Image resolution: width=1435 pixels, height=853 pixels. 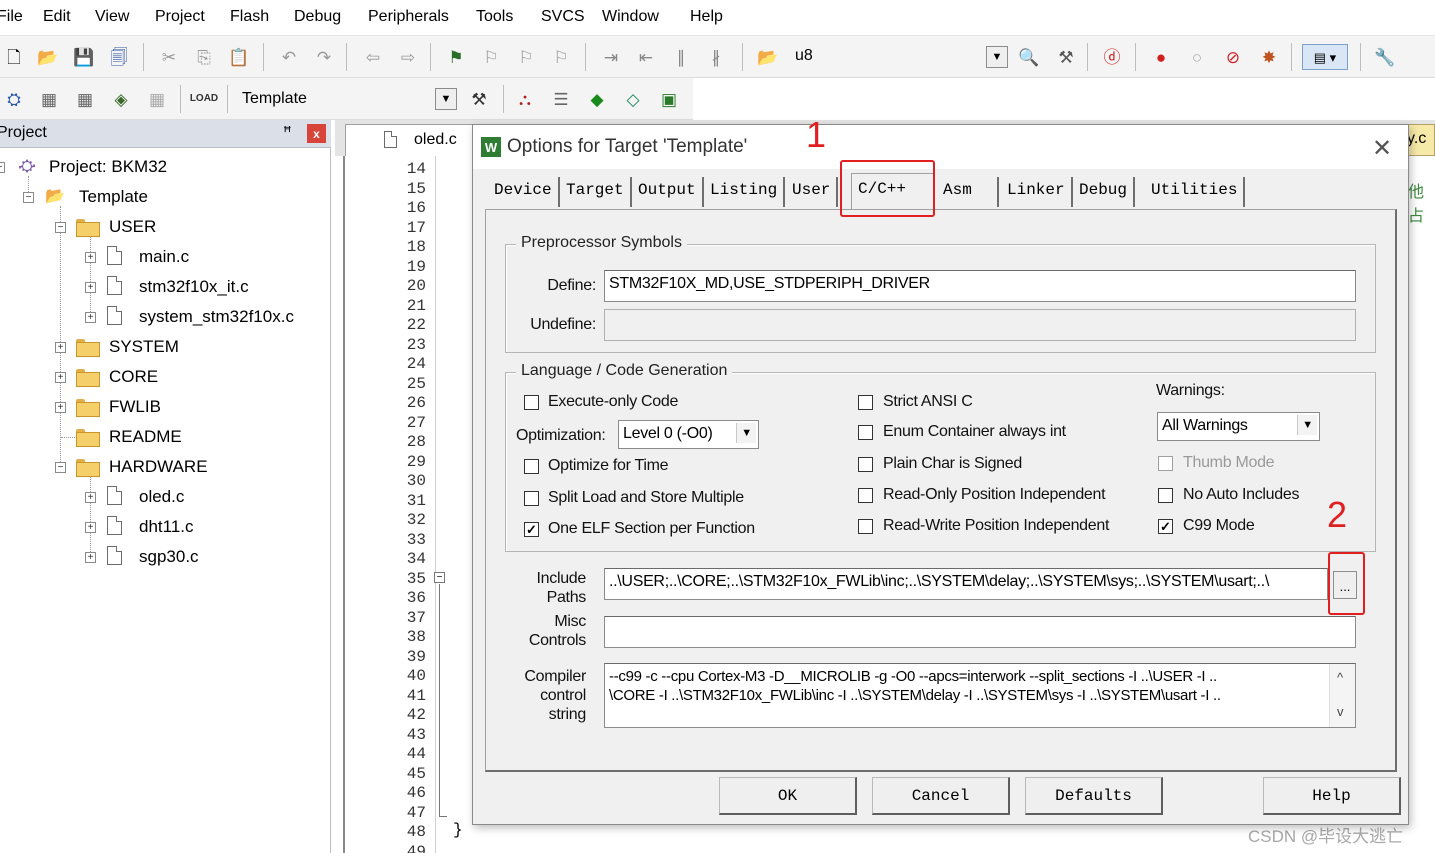 What do you see at coordinates (135, 407) in the screenshot?
I see `tree-group-fwlib: FWLIB` at bounding box center [135, 407].